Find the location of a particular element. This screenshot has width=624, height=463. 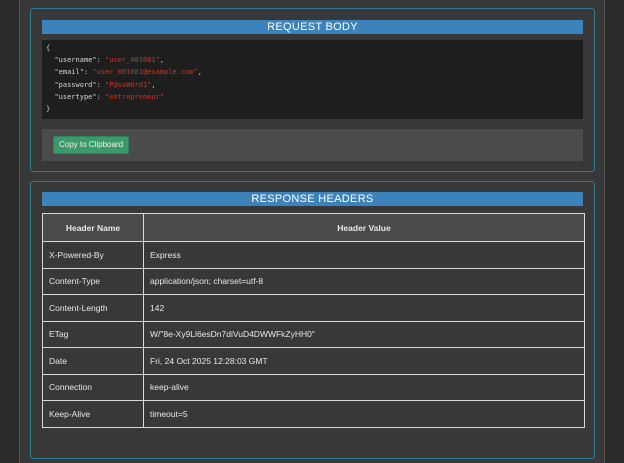

header-name-cell: Keep-Alive is located at coordinates (93, 414).